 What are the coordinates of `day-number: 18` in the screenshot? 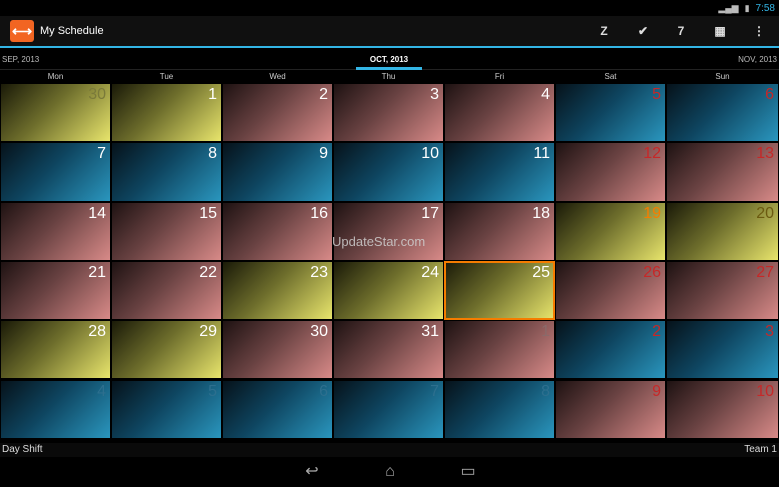 It's located at (541, 213).